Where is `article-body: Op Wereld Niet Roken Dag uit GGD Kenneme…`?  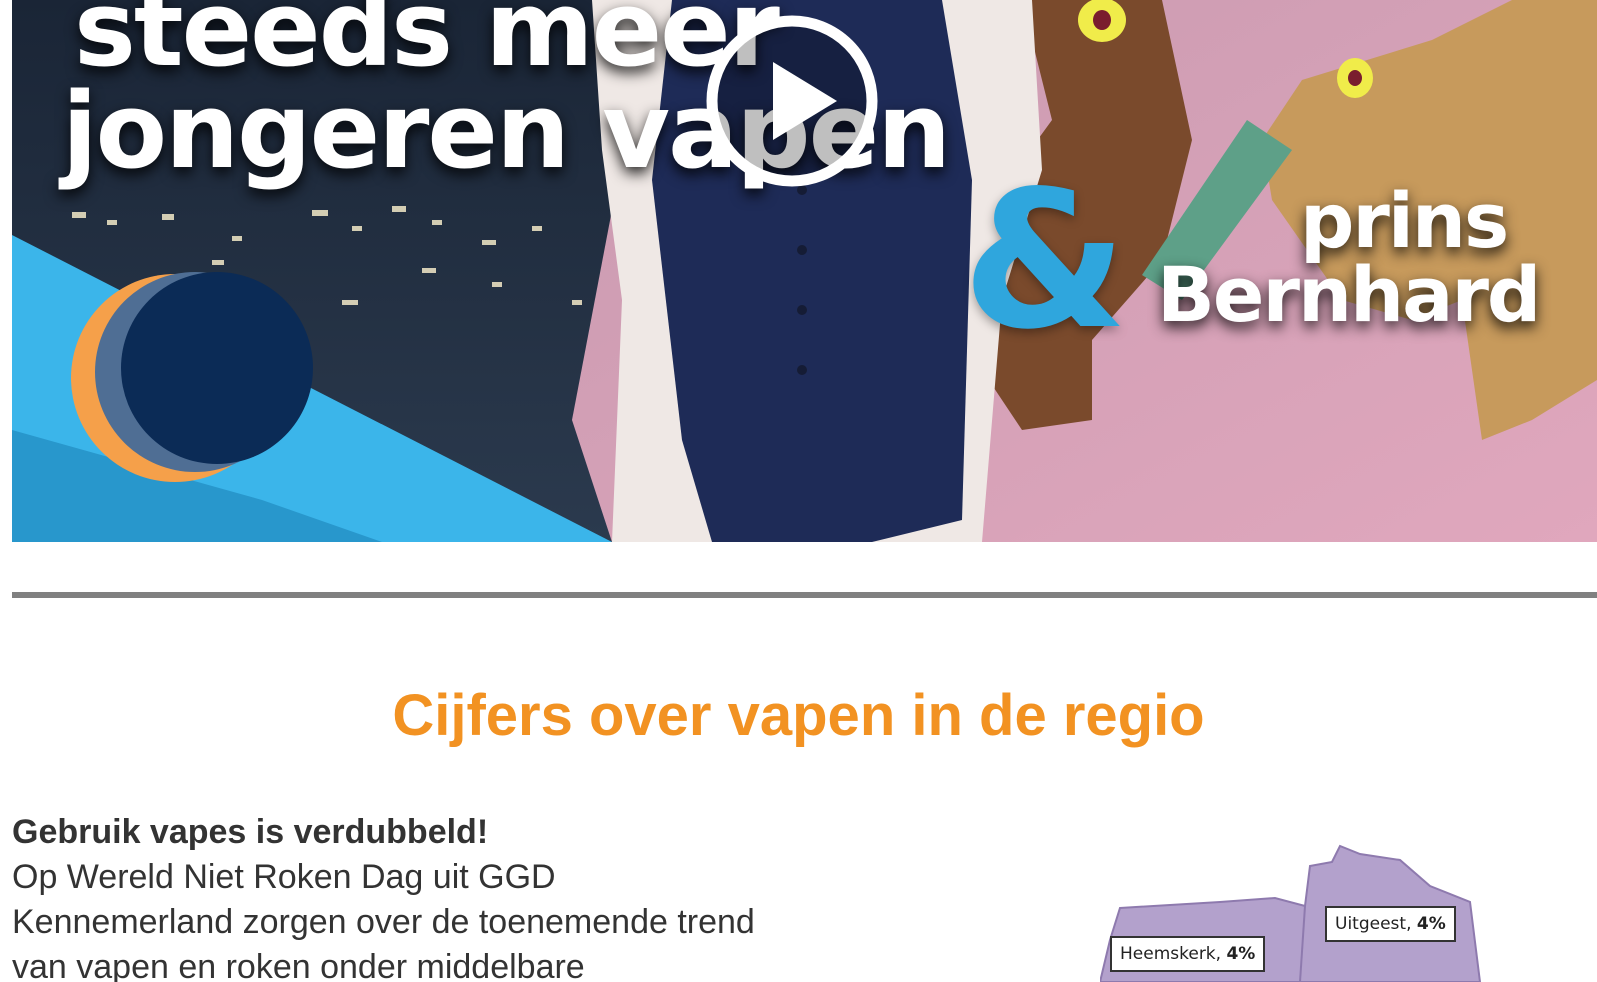 article-body: Op Wereld Niet Roken Dag uit GGD Kenneme… is located at coordinates (383, 920).